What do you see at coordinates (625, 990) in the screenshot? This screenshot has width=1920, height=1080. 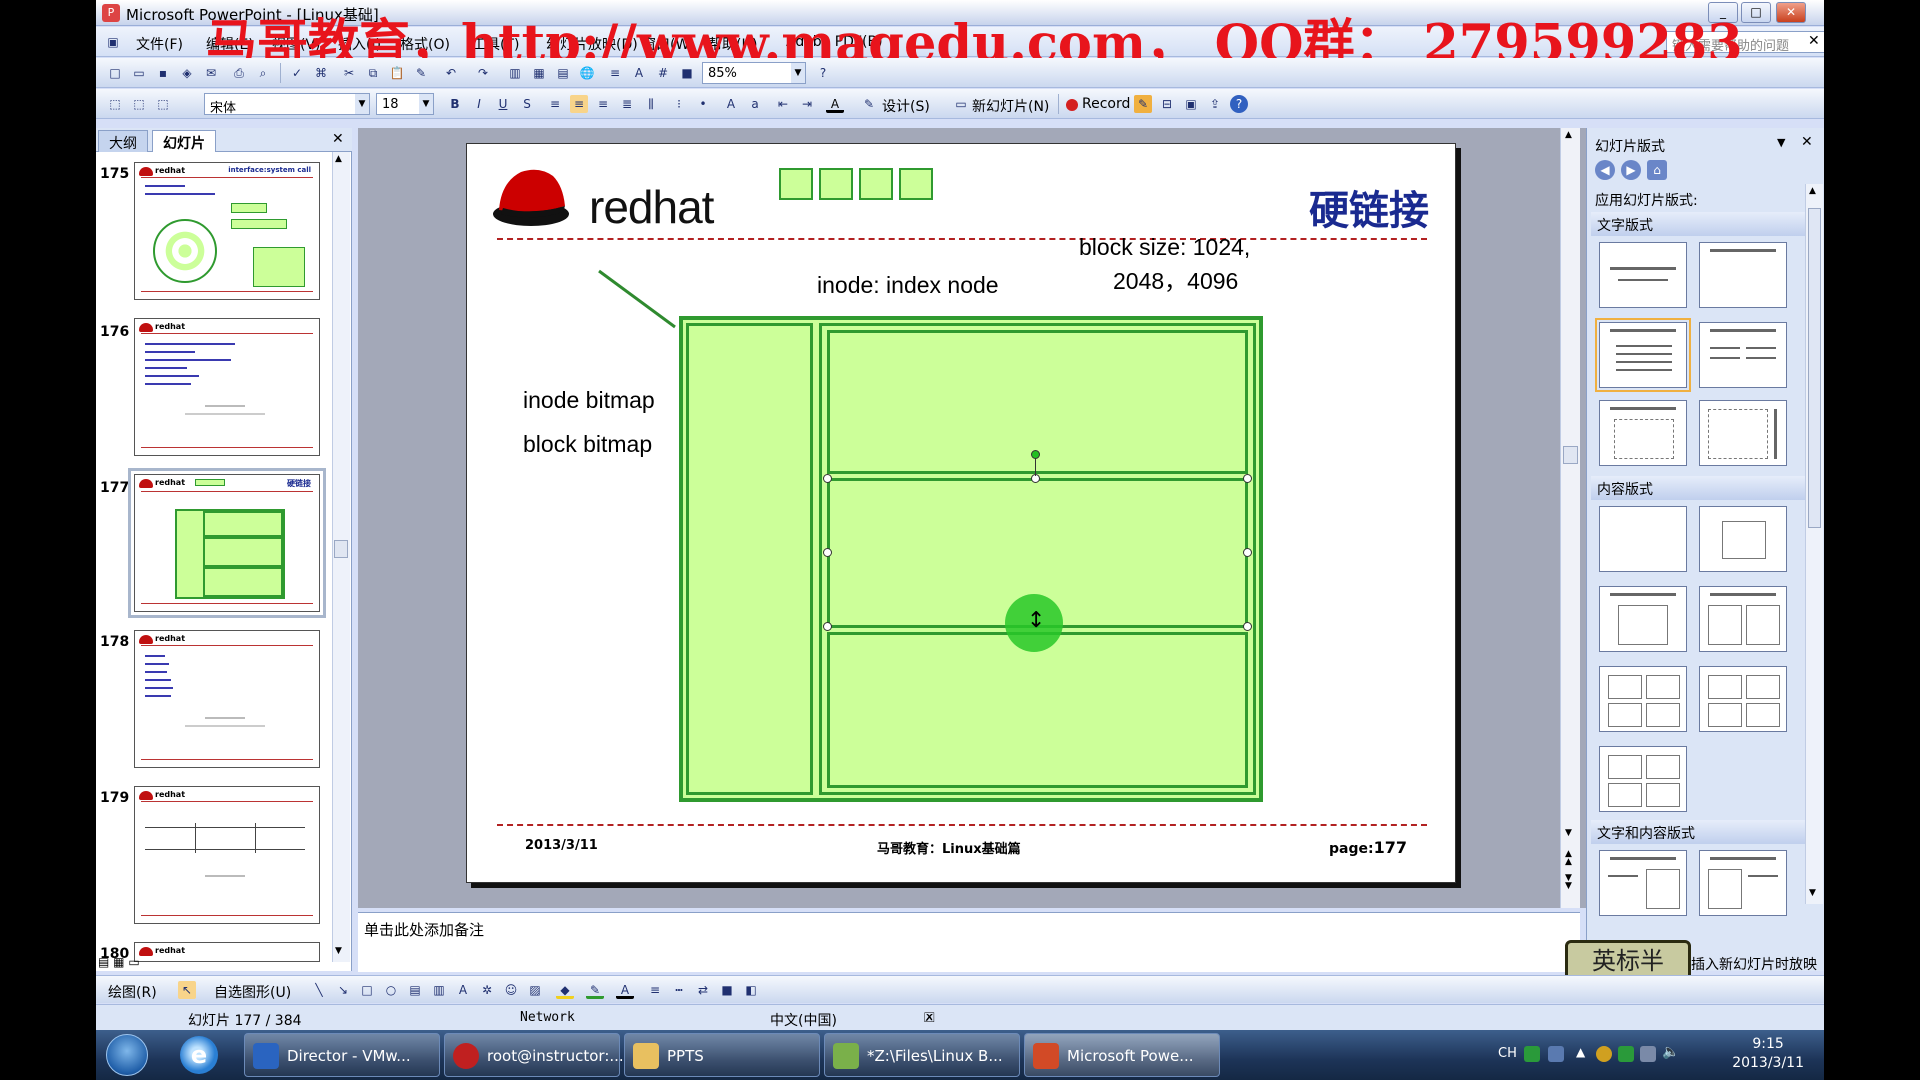 I see `font-color-icon: A` at bounding box center [625, 990].